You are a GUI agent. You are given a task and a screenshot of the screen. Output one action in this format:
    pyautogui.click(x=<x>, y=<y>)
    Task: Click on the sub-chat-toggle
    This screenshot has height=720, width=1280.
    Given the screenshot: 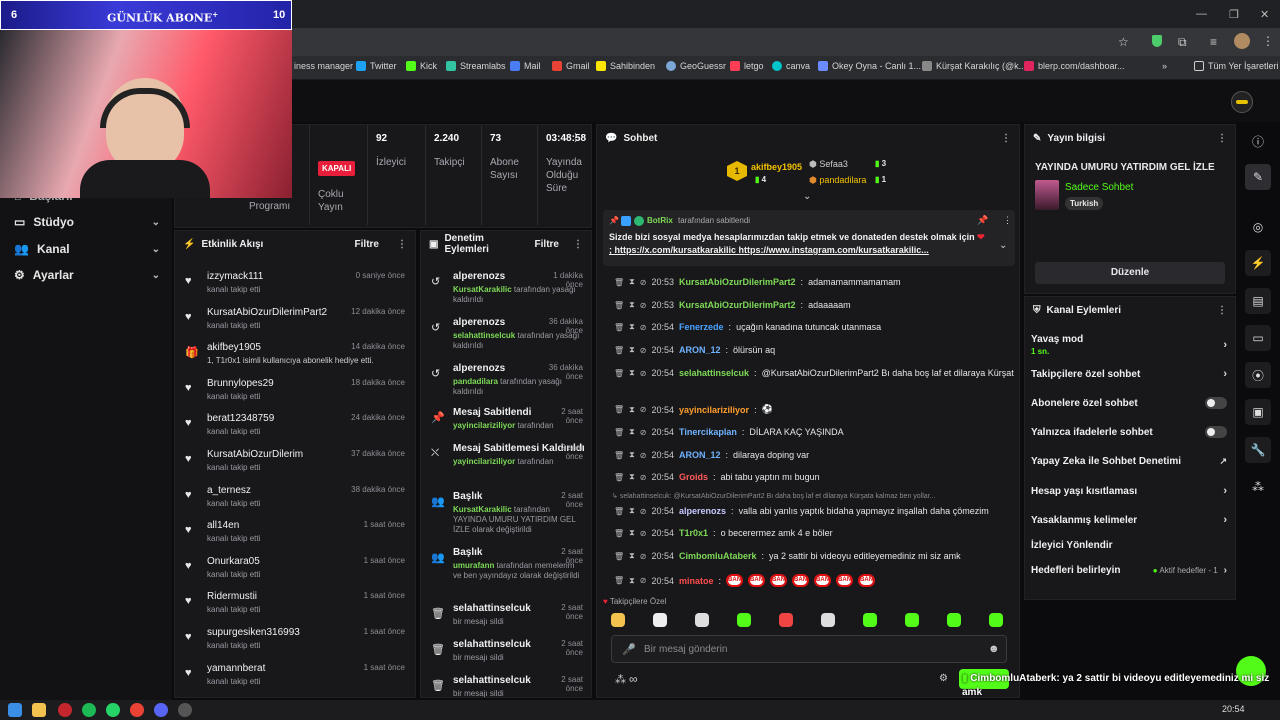 What is the action you would take?
    pyautogui.click(x=1216, y=403)
    